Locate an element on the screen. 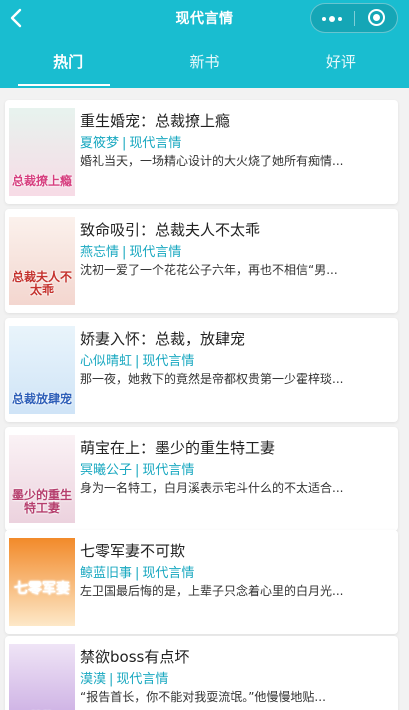 This screenshot has width=409, height=710. tab-hot-label: 热门 is located at coordinates (68, 62).